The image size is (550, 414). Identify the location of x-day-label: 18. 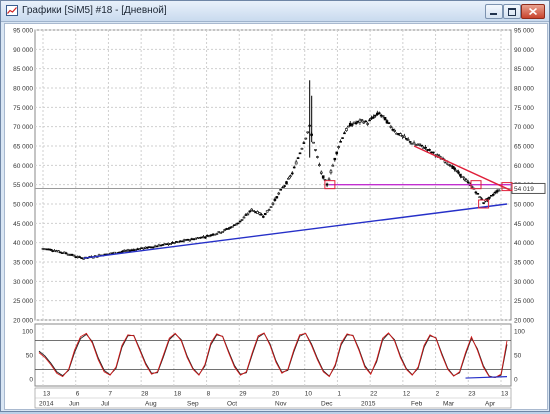
(178, 394).